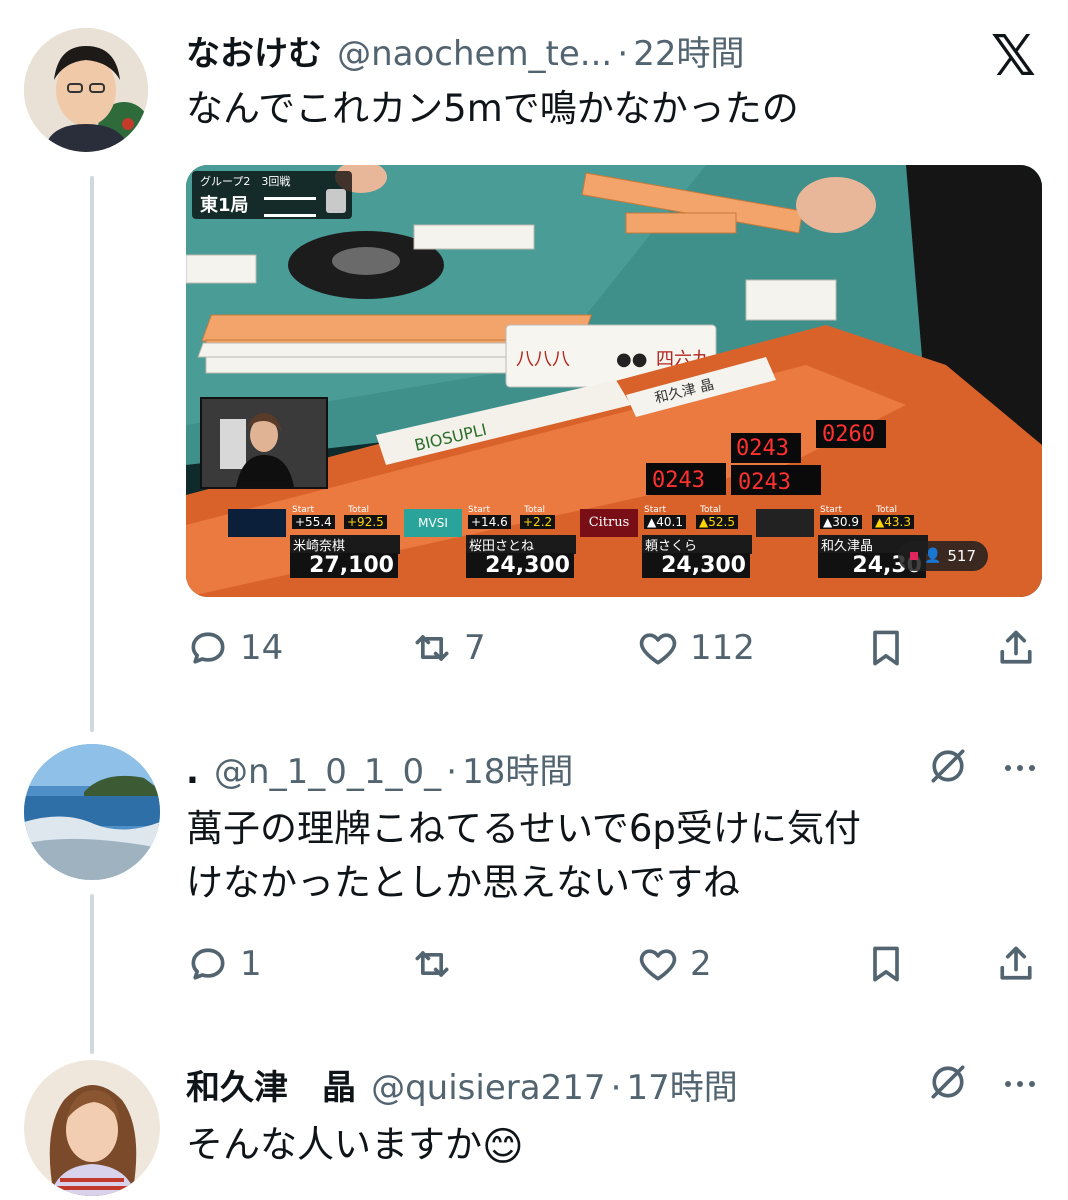 The image size is (1068, 1200). Describe the element at coordinates (841, 522) in the screenshot. I see `start-score: ▲30.9` at that location.